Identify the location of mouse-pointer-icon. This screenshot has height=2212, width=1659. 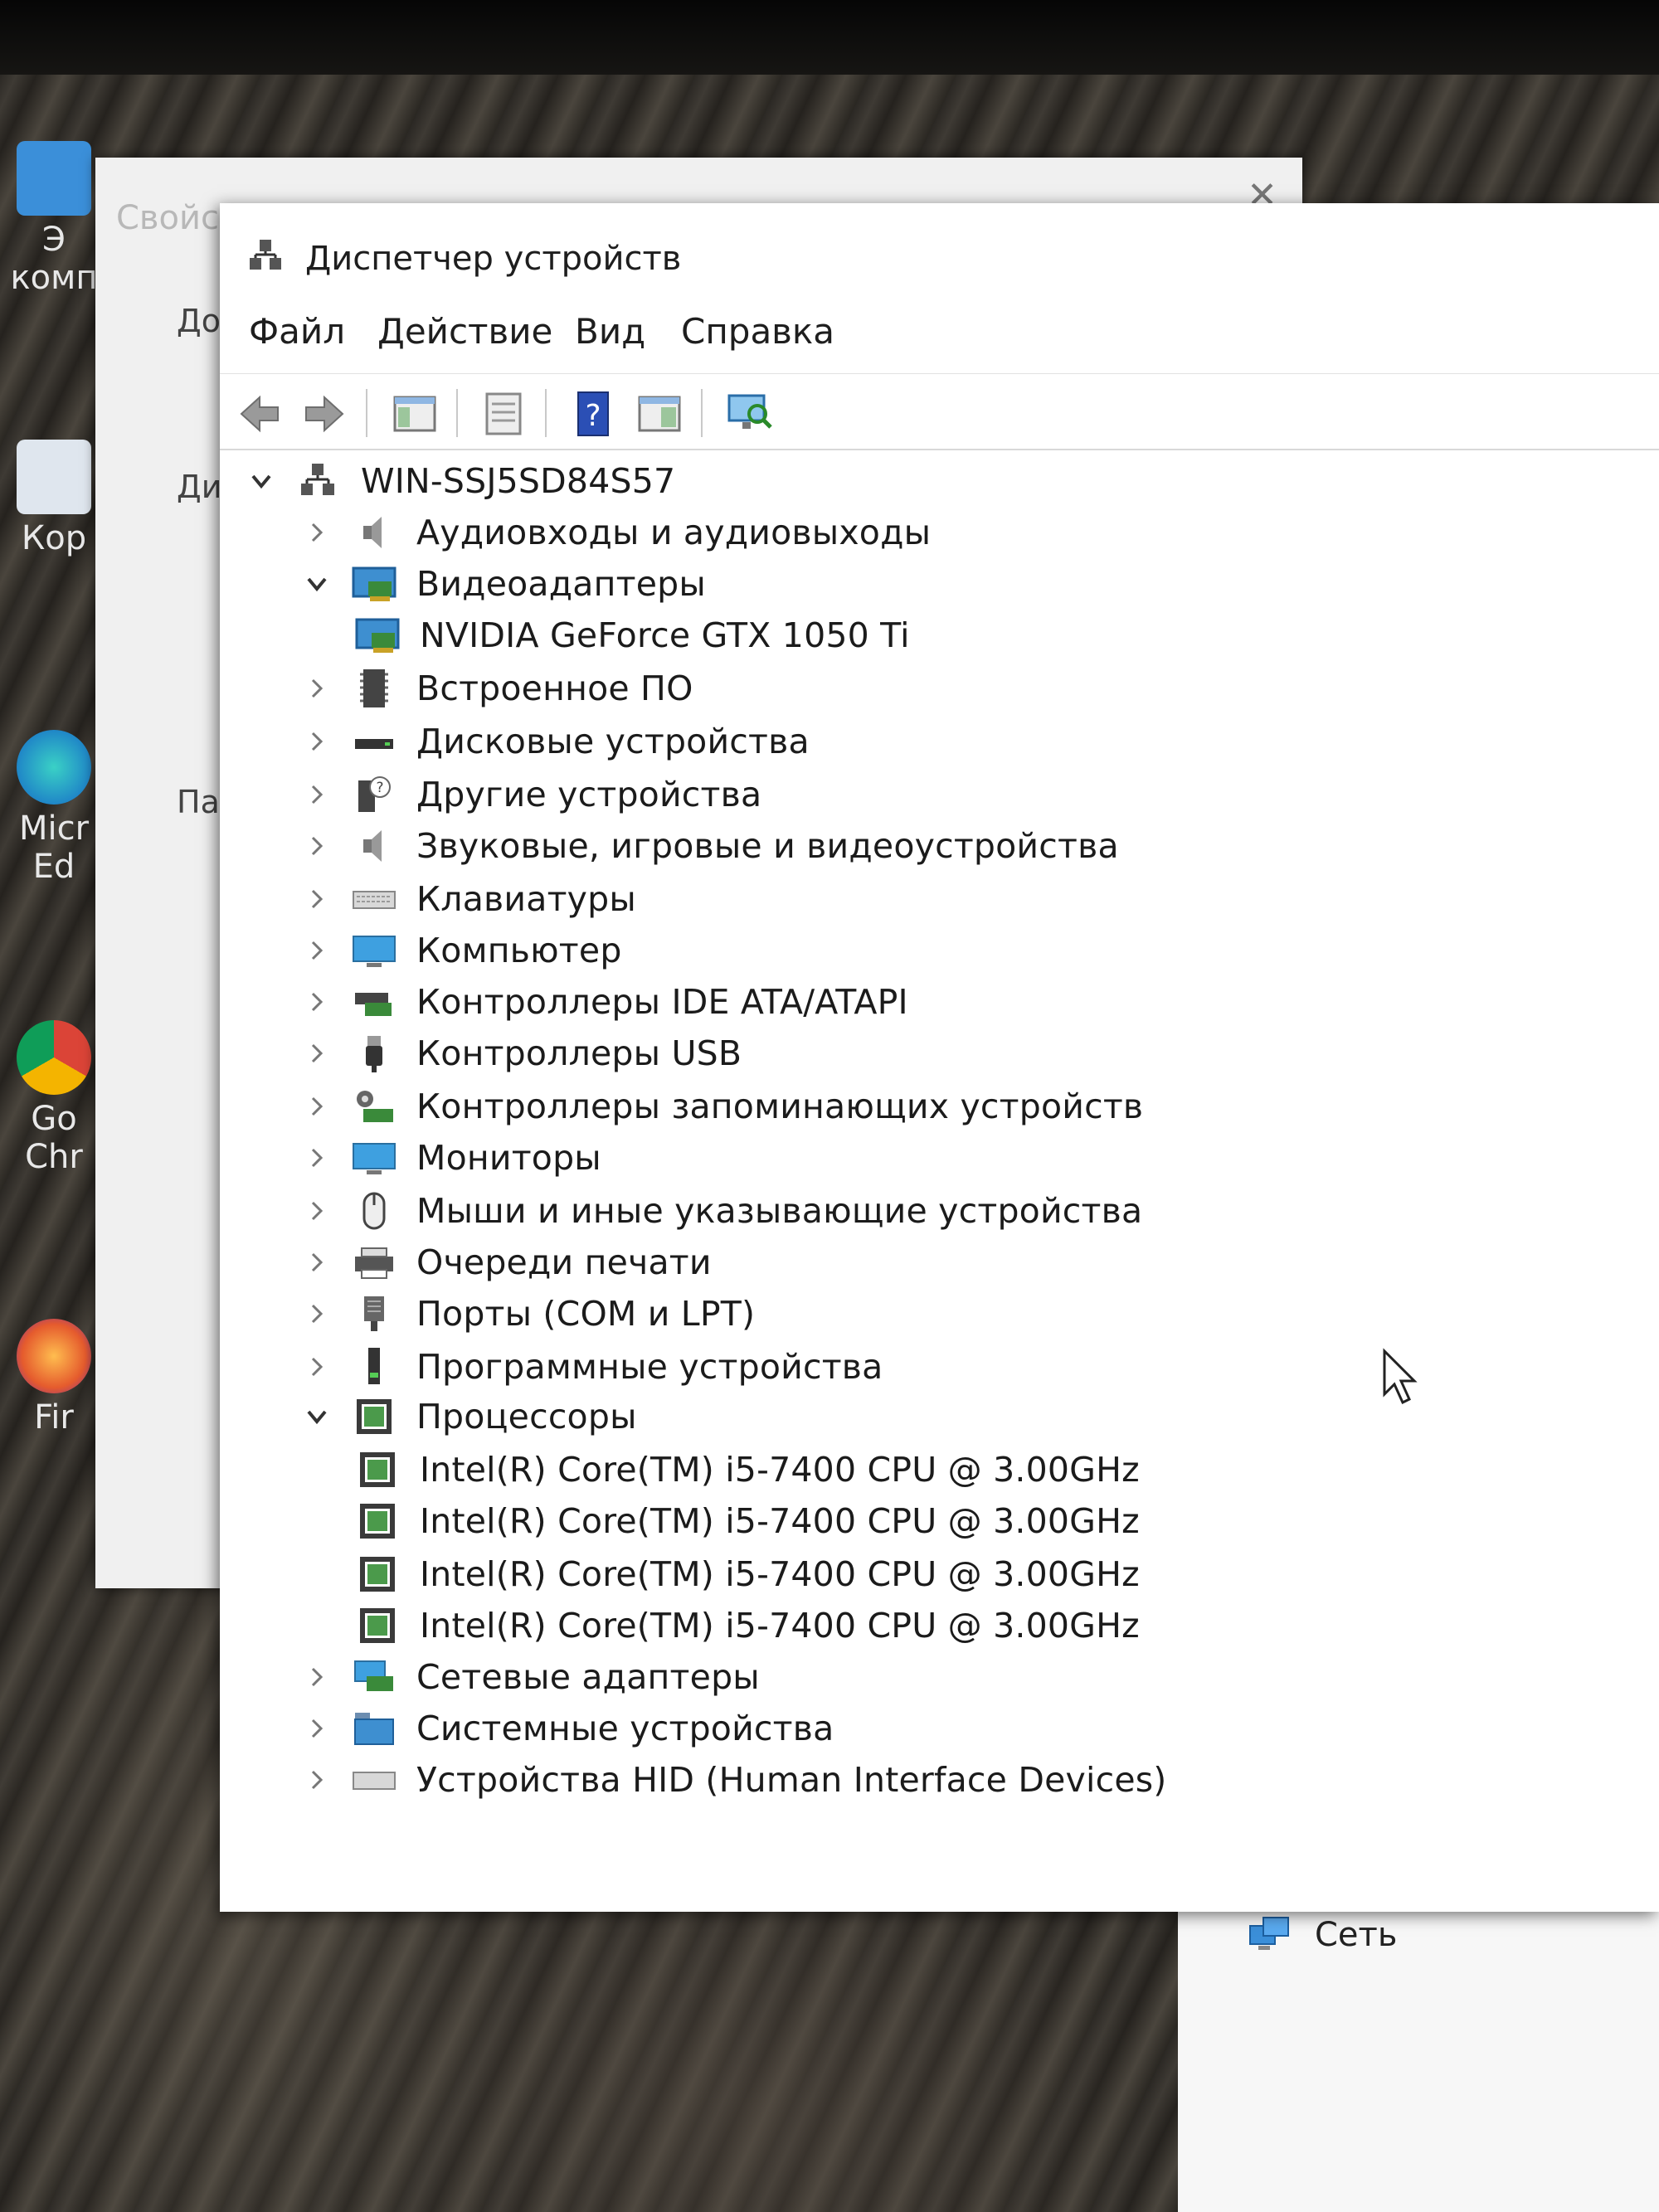
(1400, 1376).